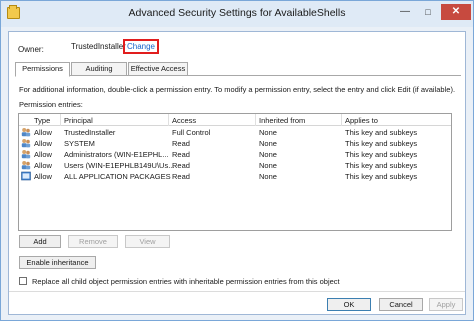 Image resolution: width=474 pixels, height=321 pixels. Describe the element at coordinates (23, 281) in the screenshot. I see `replace-child-permissions-checkbox` at that location.